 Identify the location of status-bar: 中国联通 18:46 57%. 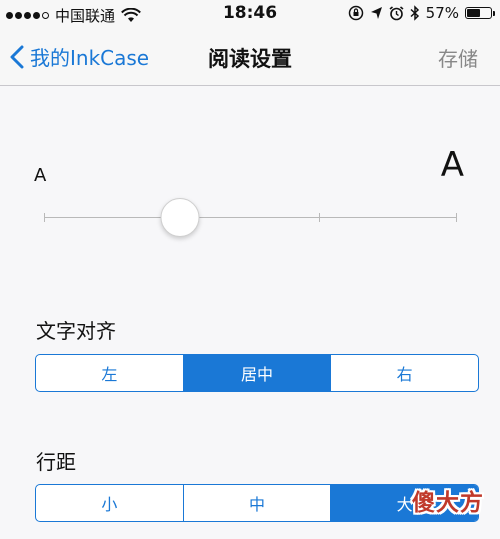
(250, 15).